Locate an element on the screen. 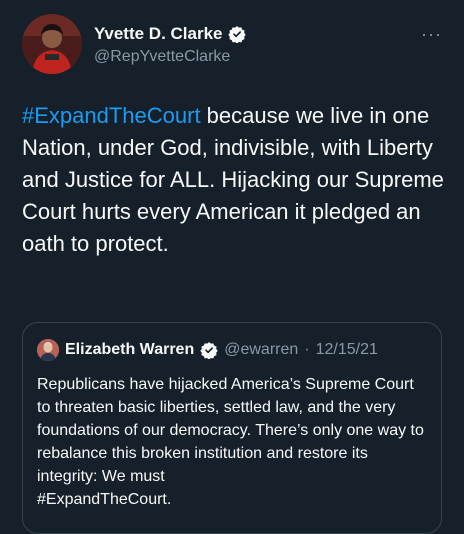  tweet-header: Yvette D. Clarke @RepYvetteClarke ··· is located at coordinates (234, 44).